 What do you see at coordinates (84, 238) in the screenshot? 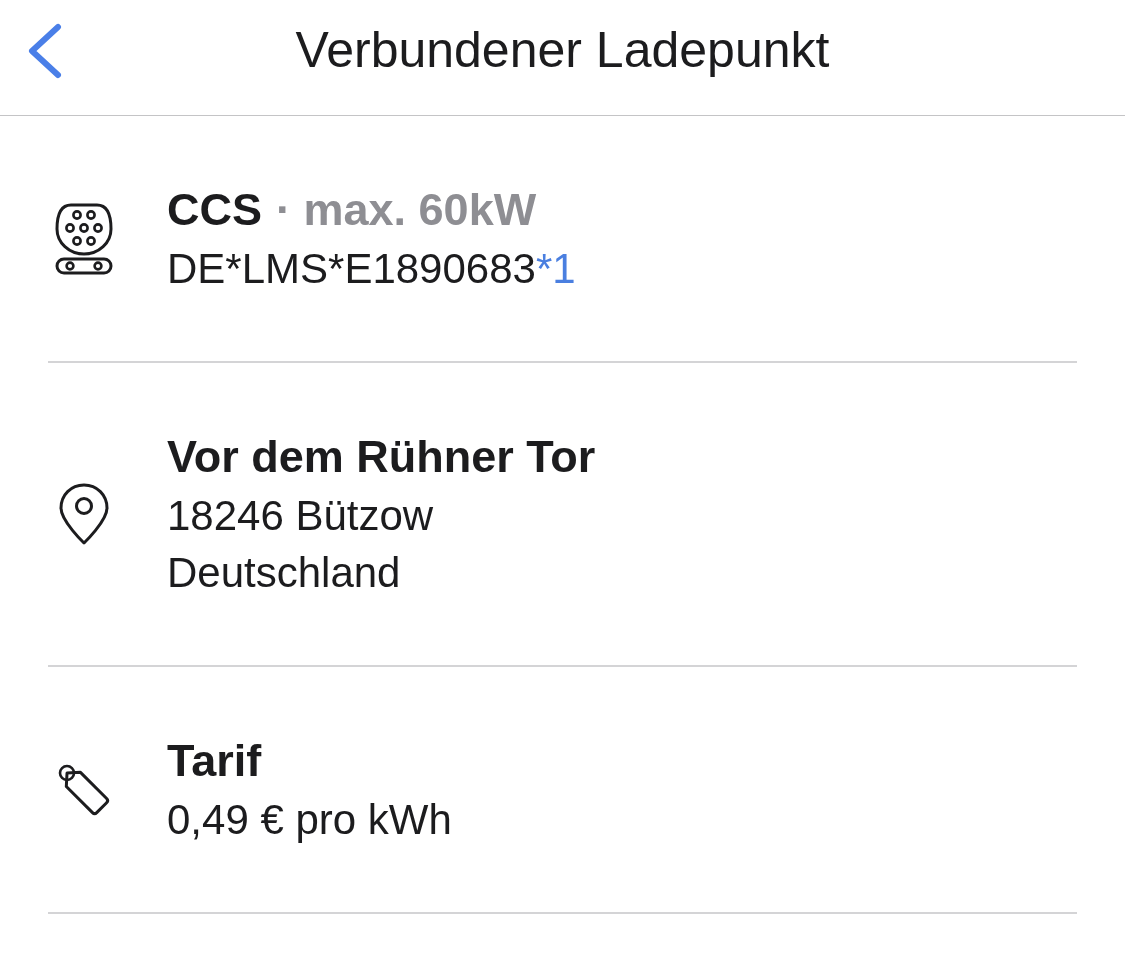
I see `connector-plug-icon` at bounding box center [84, 238].